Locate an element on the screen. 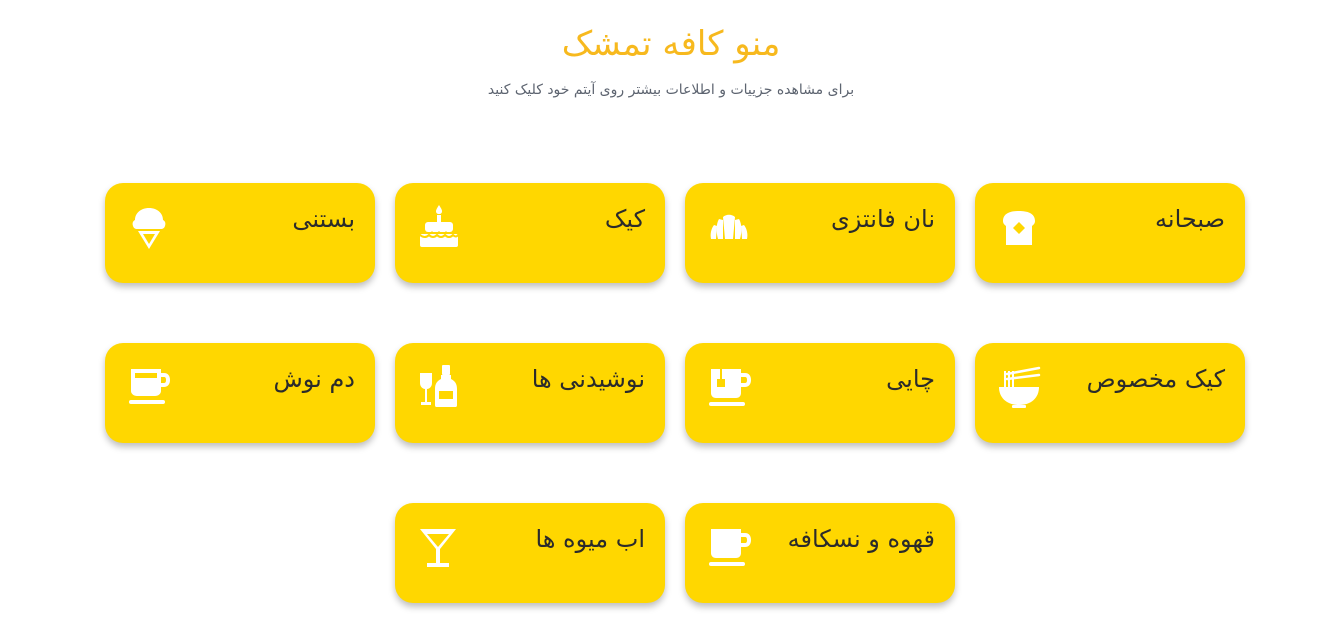 Image resolution: width=1342 pixels, height=639 pixels. menu-card-label: بستنی is located at coordinates (323, 219).